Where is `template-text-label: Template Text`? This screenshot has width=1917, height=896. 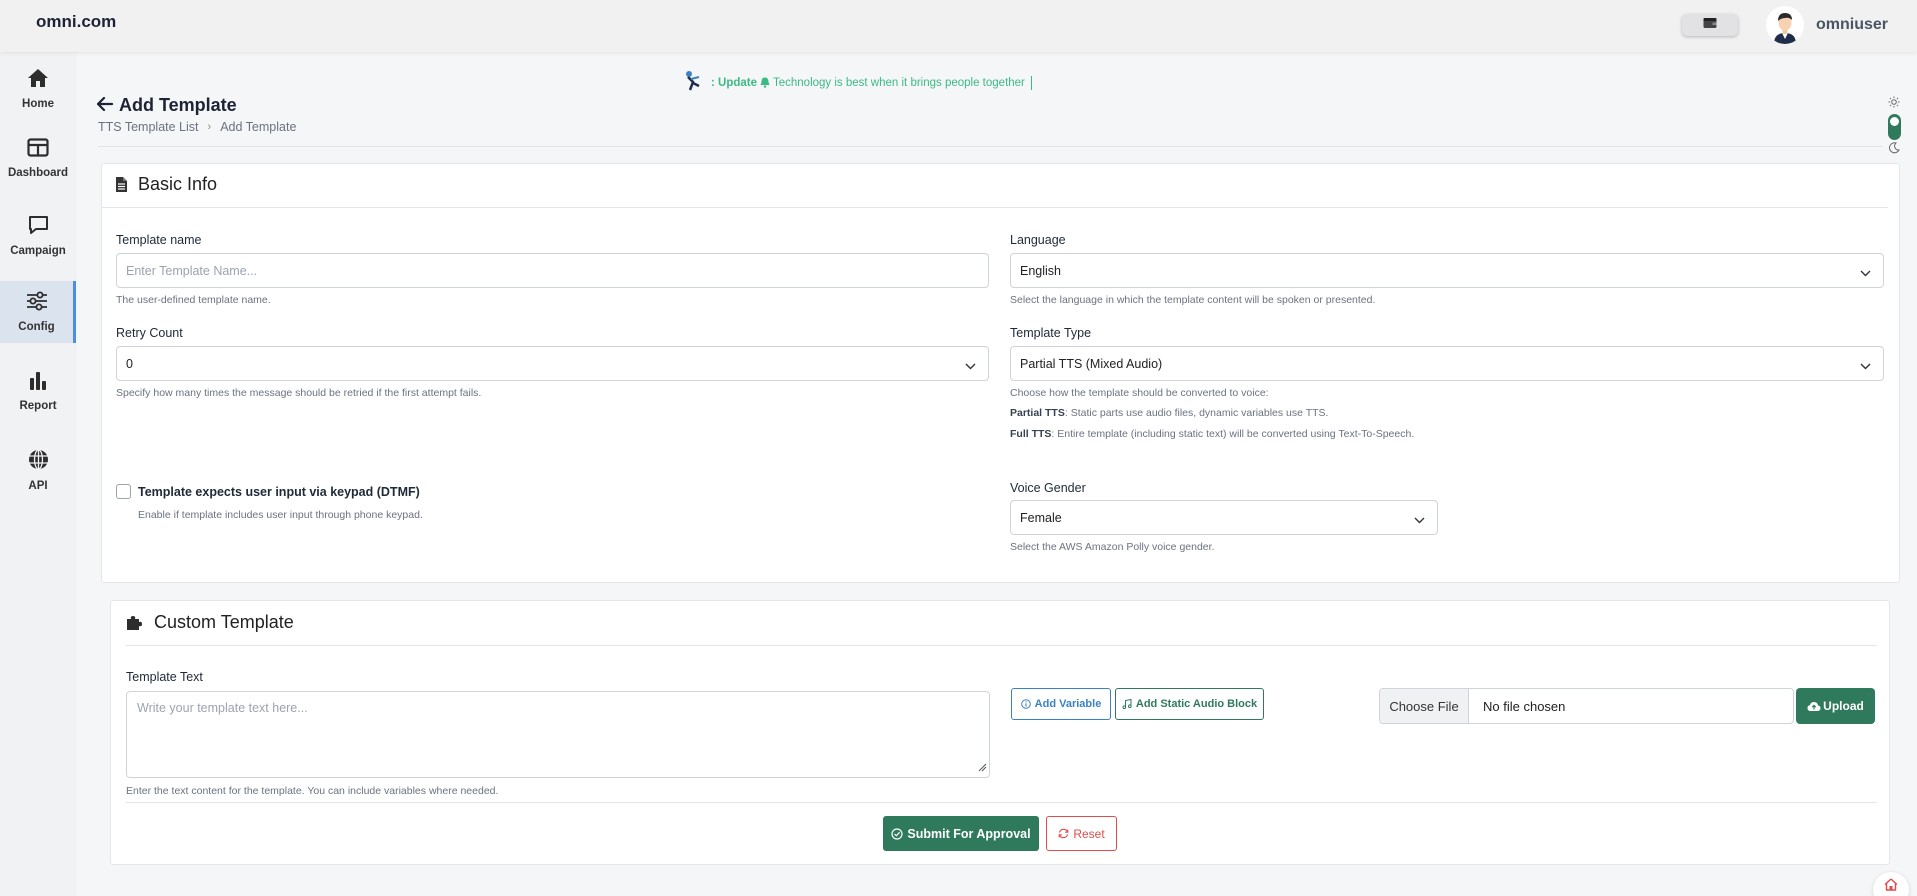
template-text-label: Template Text is located at coordinates (164, 677).